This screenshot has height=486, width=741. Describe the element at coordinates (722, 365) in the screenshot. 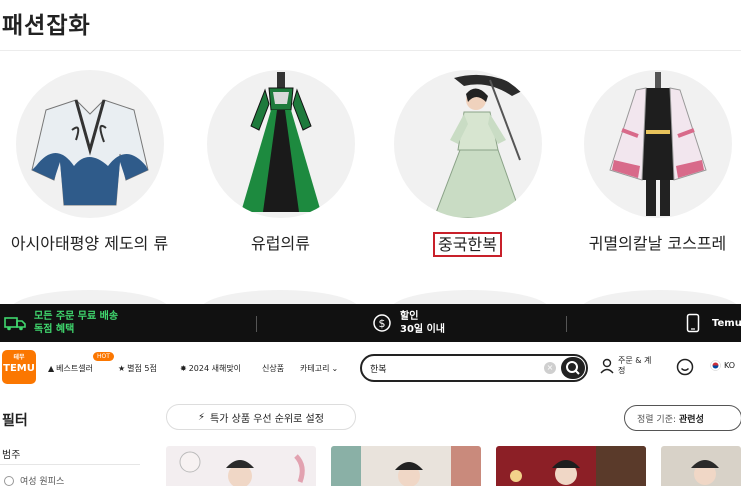

I see `language-selector: KO` at that location.